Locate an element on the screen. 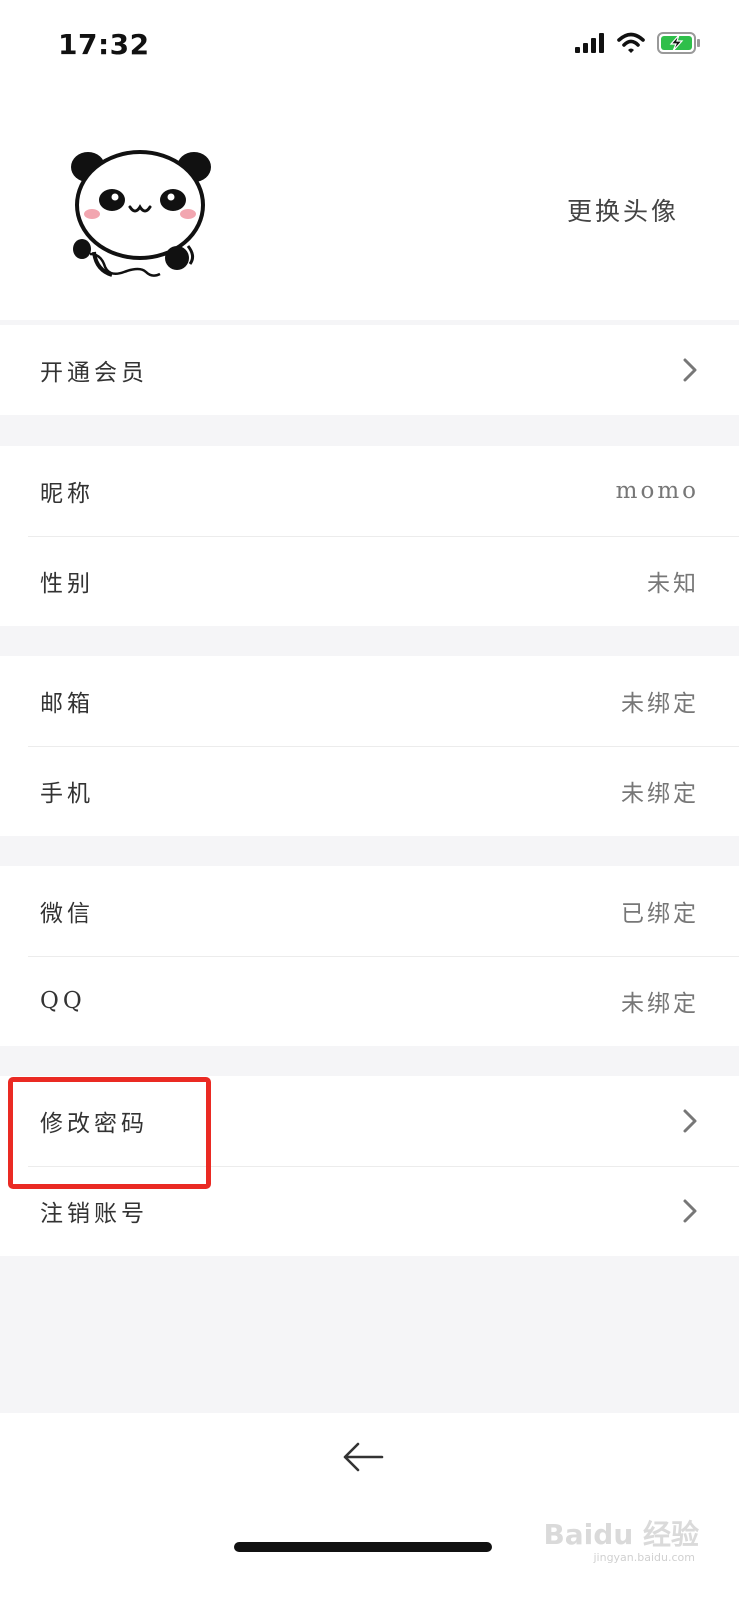  nickname-value: momo is located at coordinates (657, 491).